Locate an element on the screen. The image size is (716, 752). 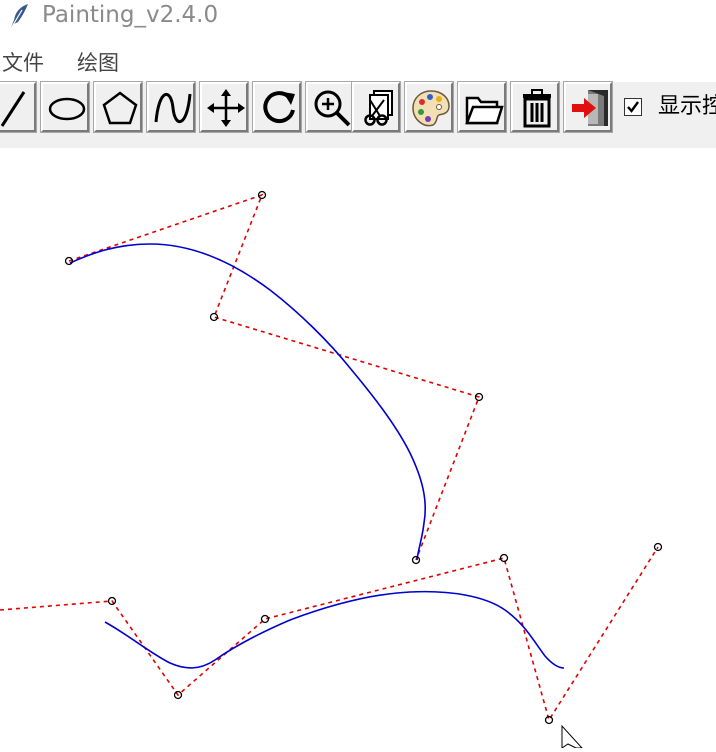
move-icon is located at coordinates (226, 108).